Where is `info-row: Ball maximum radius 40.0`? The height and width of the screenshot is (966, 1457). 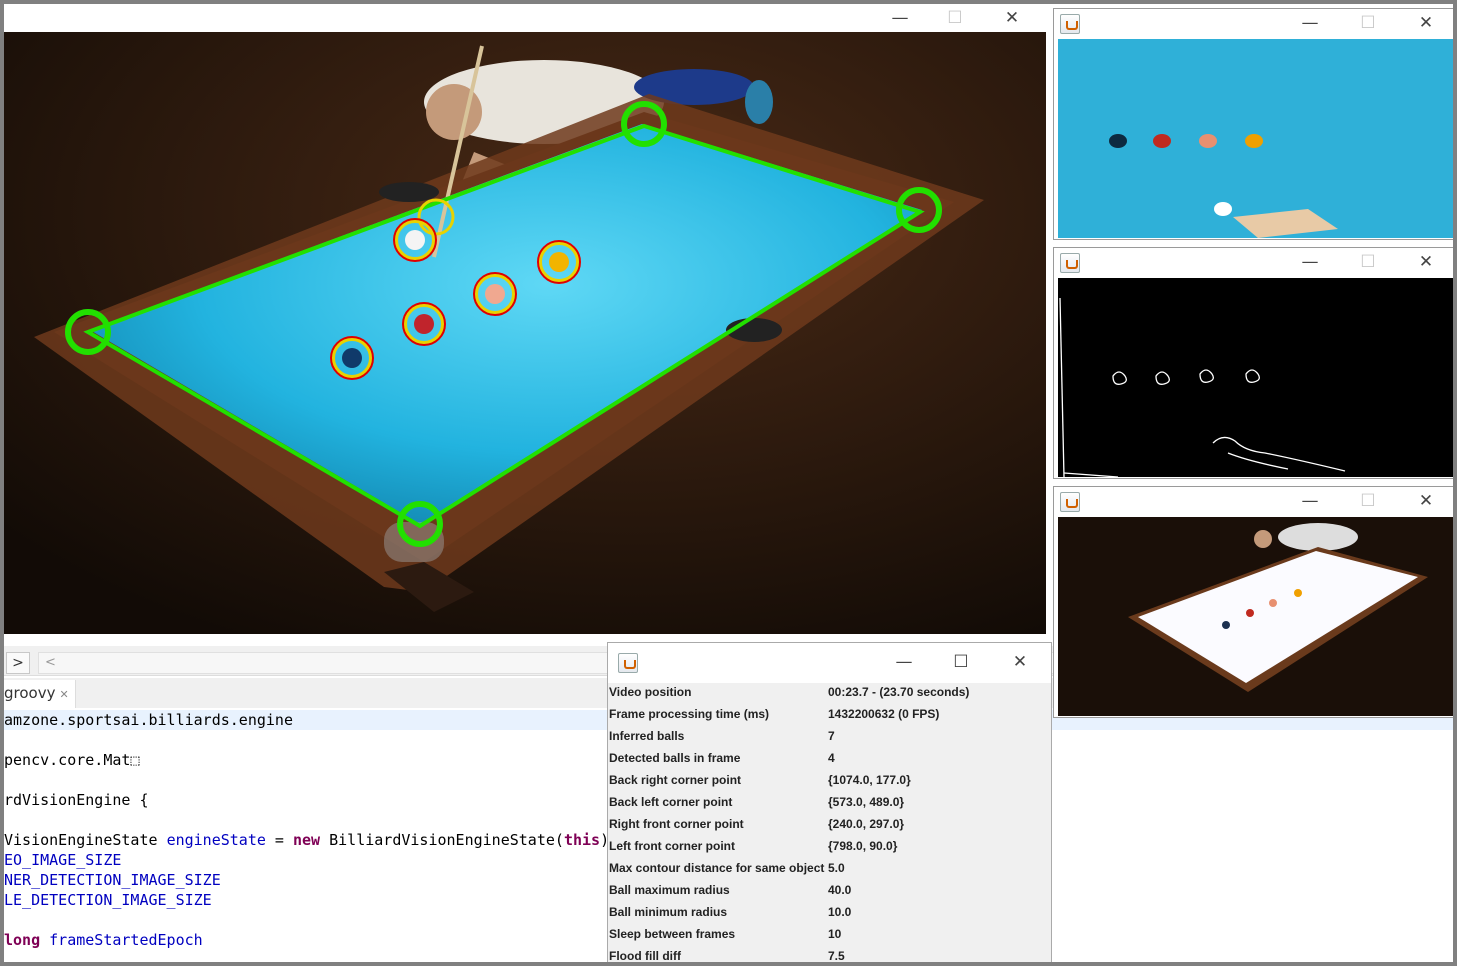 info-row: Ball maximum radius 40.0 is located at coordinates (829, 894).